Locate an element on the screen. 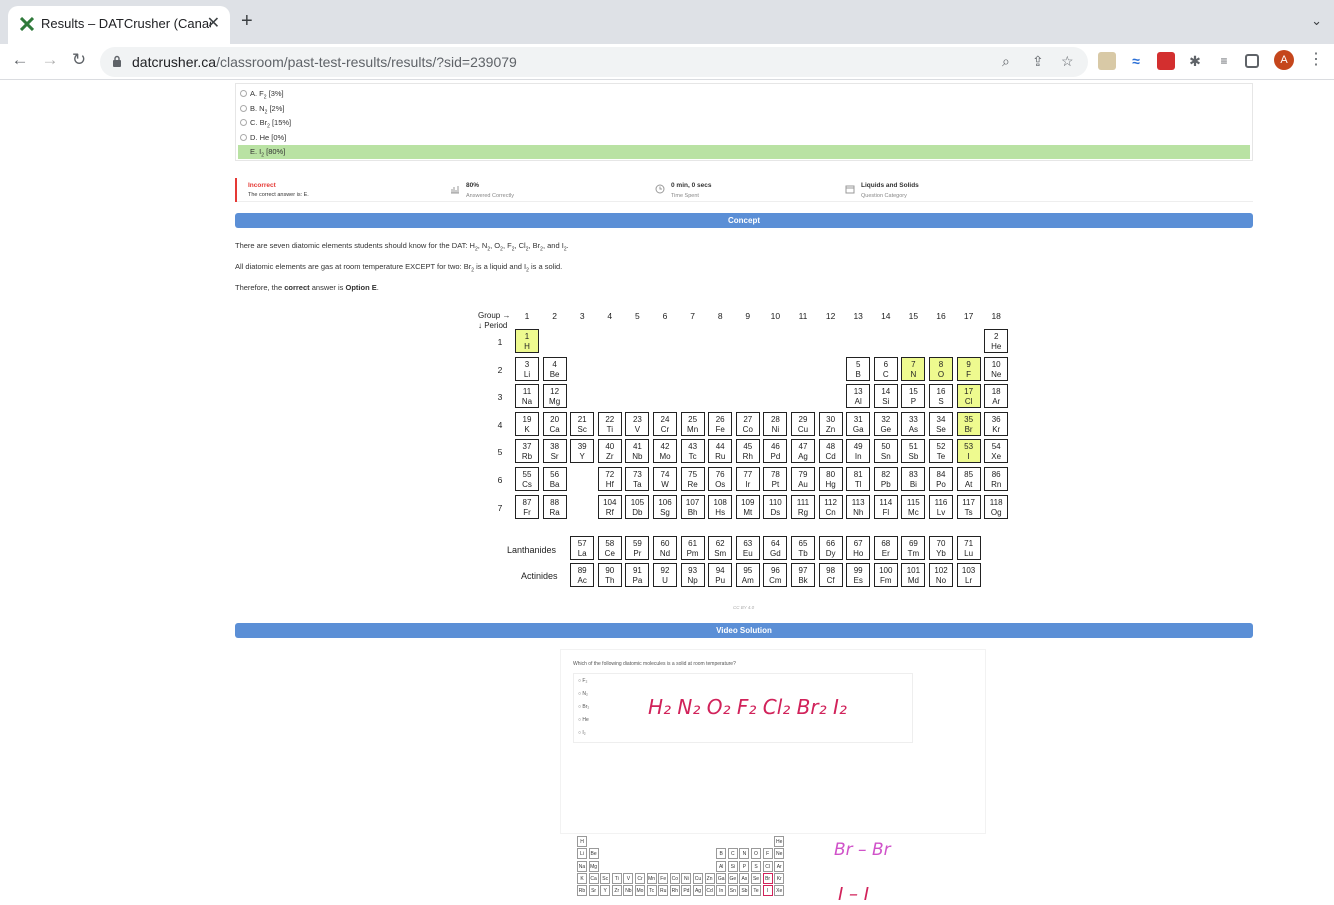 Image resolution: width=1334 pixels, height=905 pixels. element-cell-cm: 96 Cm is located at coordinates (775, 575).